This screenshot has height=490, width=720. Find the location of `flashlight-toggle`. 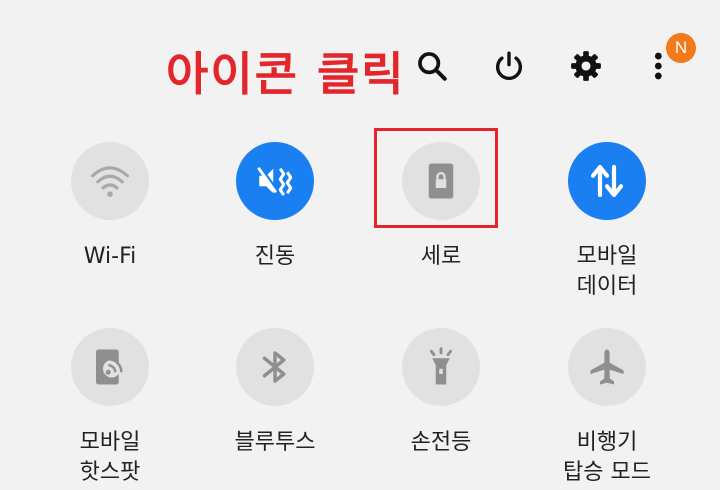

flashlight-toggle is located at coordinates (441, 367).